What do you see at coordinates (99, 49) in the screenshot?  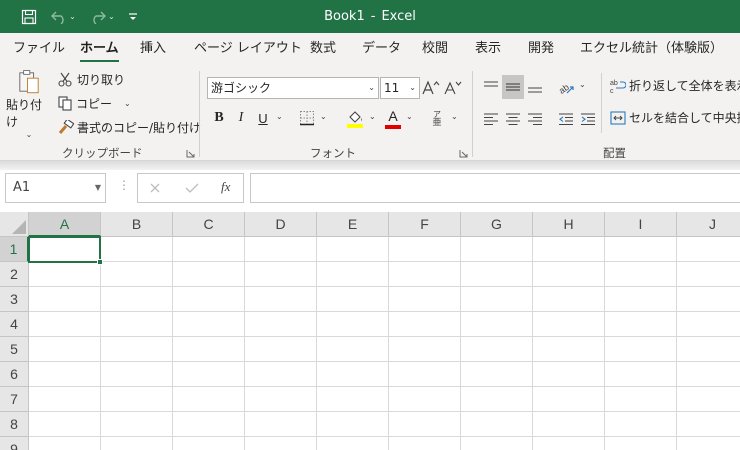 I see `tab-home: ホーム` at bounding box center [99, 49].